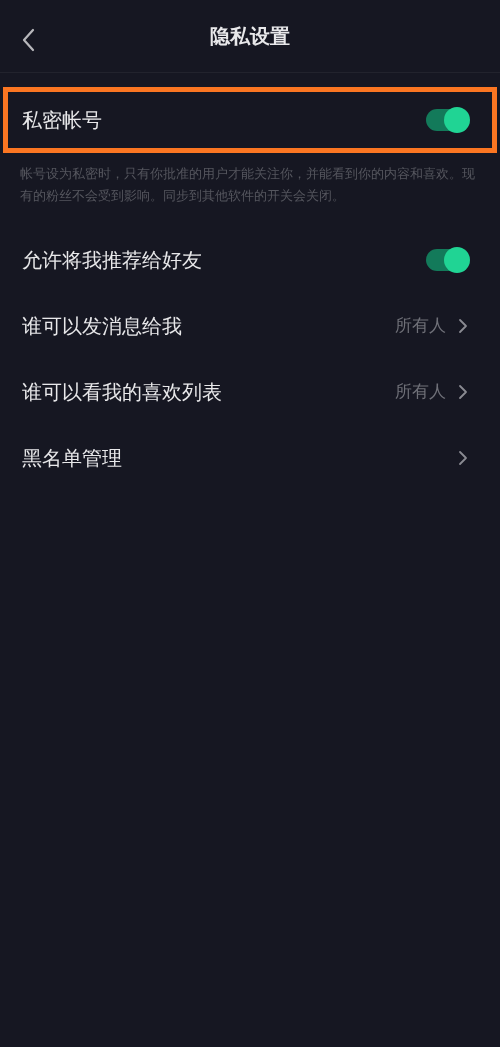 The width and height of the screenshot is (500, 1047). What do you see at coordinates (250, 260) in the screenshot?
I see `setting-row: 允许将我推荐给好友` at bounding box center [250, 260].